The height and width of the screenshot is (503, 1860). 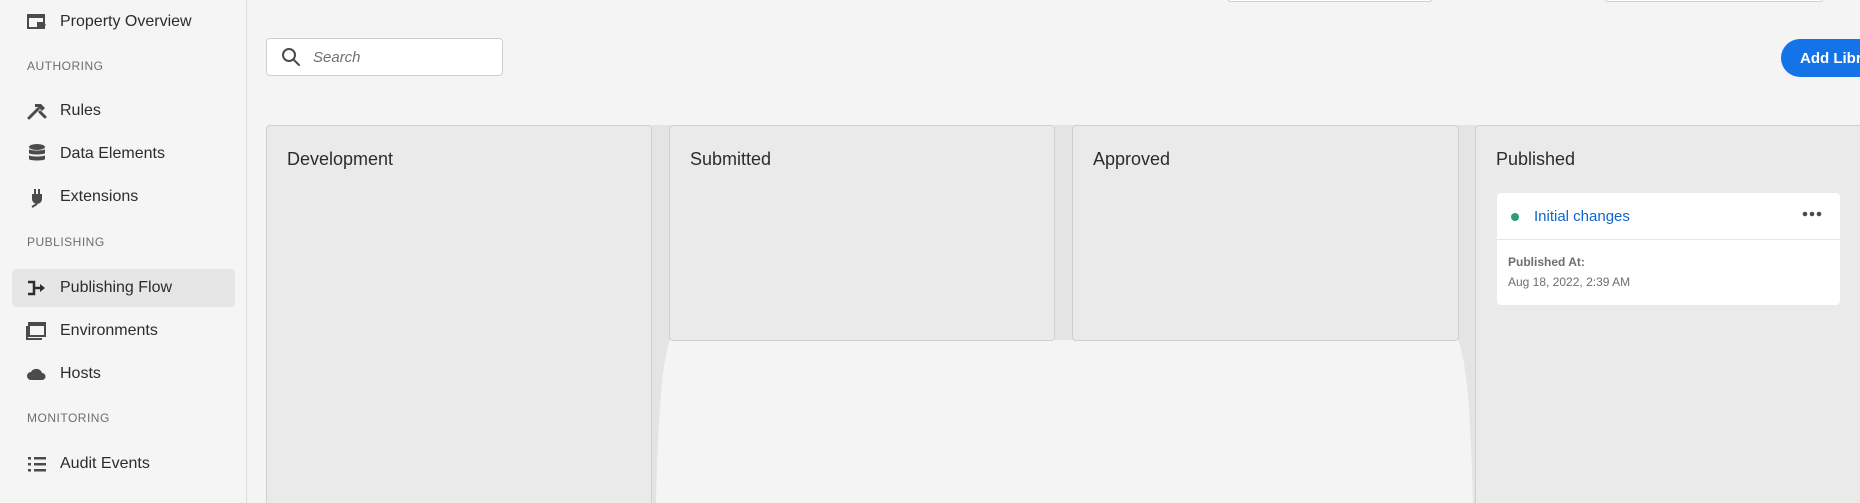 I want to click on library-card-header: Initial changes, so click(x=1668, y=216).